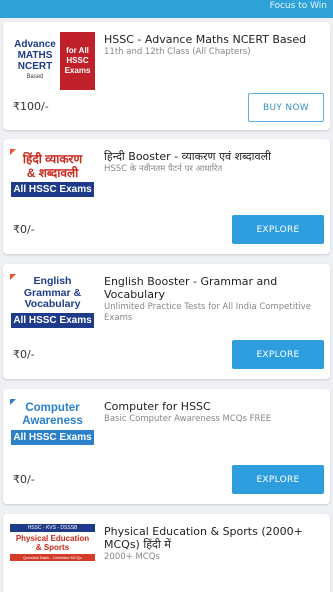 The width and height of the screenshot is (333, 592). Describe the element at coordinates (31, 106) in the screenshot. I see `course-price: ₹100/-` at that location.